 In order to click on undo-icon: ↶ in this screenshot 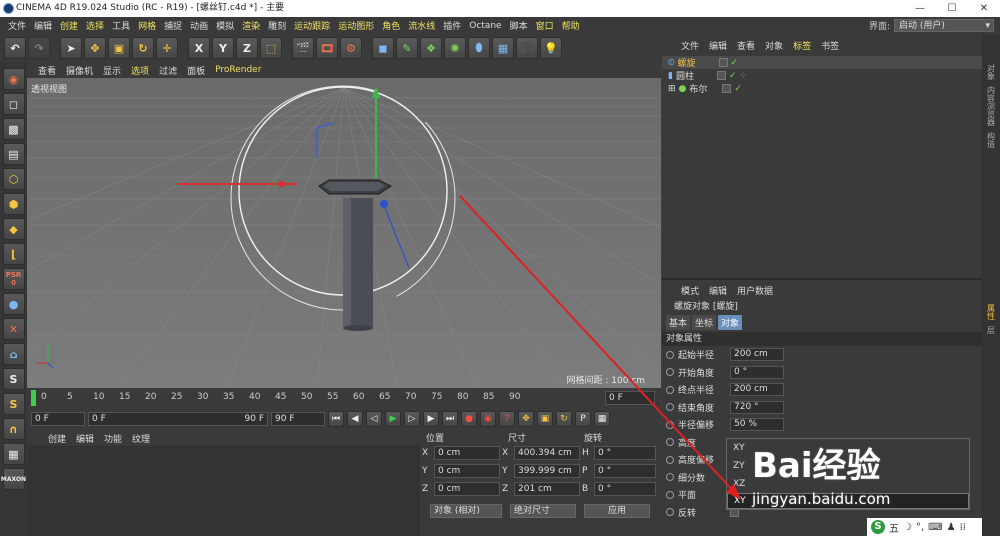, I will do `click(15, 48)`.